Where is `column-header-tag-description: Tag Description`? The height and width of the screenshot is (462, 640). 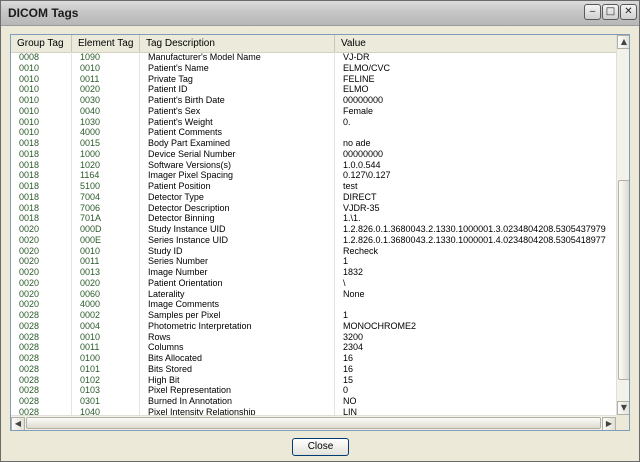 column-header-tag-description: Tag Description is located at coordinates (237, 43).